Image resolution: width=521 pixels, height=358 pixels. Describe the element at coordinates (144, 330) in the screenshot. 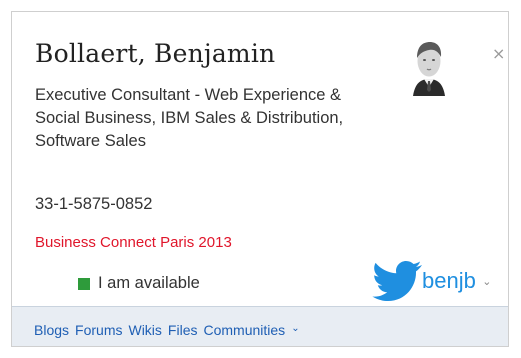

I see `footer-link-wikis: Wikis` at that location.